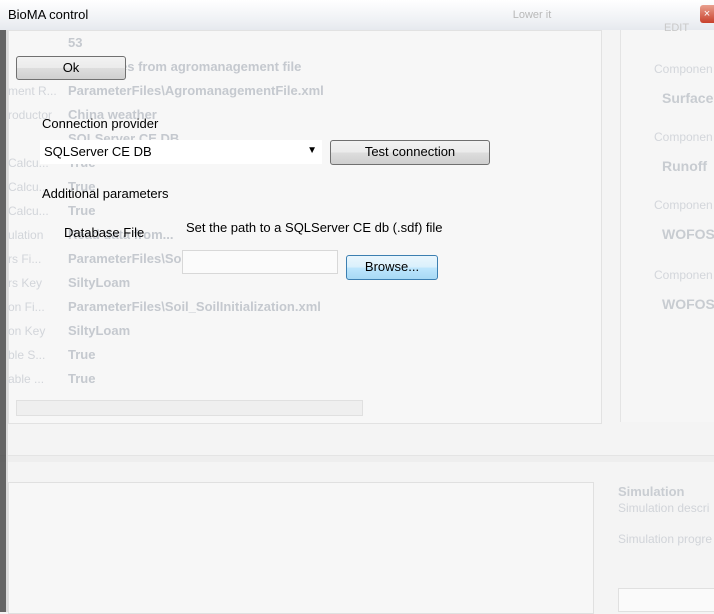  What do you see at coordinates (105, 193) in the screenshot?
I see `additional-parameters-label: Additional parameters` at bounding box center [105, 193].